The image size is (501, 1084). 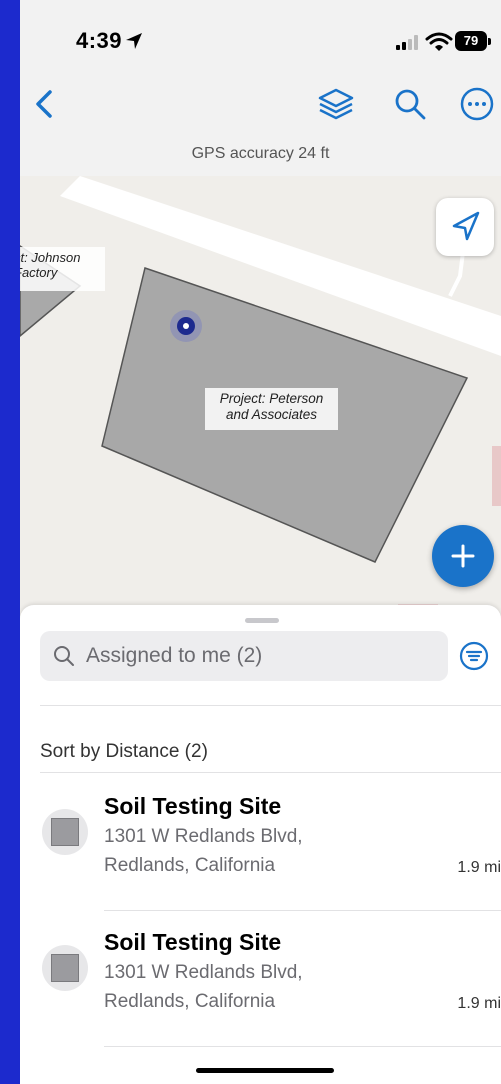 What do you see at coordinates (45, 104) in the screenshot?
I see `chevron-left-icon` at bounding box center [45, 104].